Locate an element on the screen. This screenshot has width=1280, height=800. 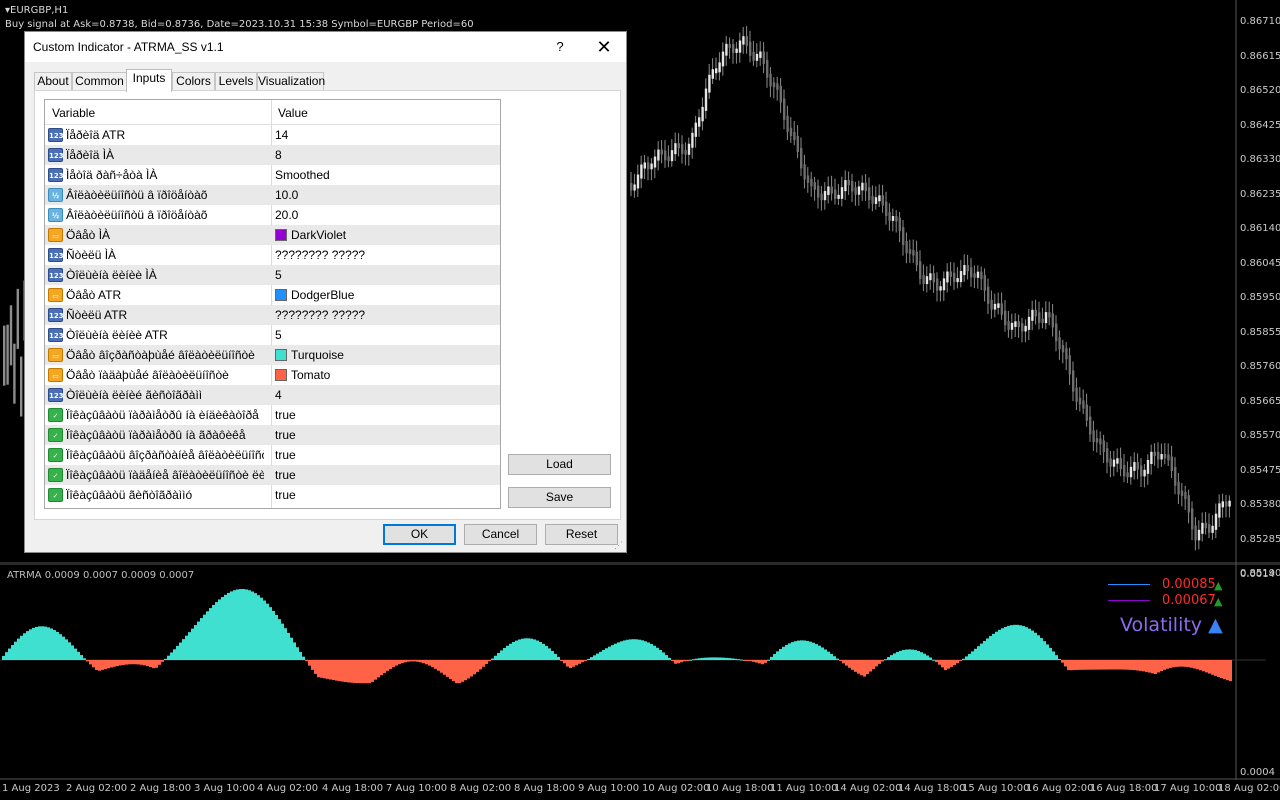
price-label: 0.85190 is located at coordinates (1260, 573).